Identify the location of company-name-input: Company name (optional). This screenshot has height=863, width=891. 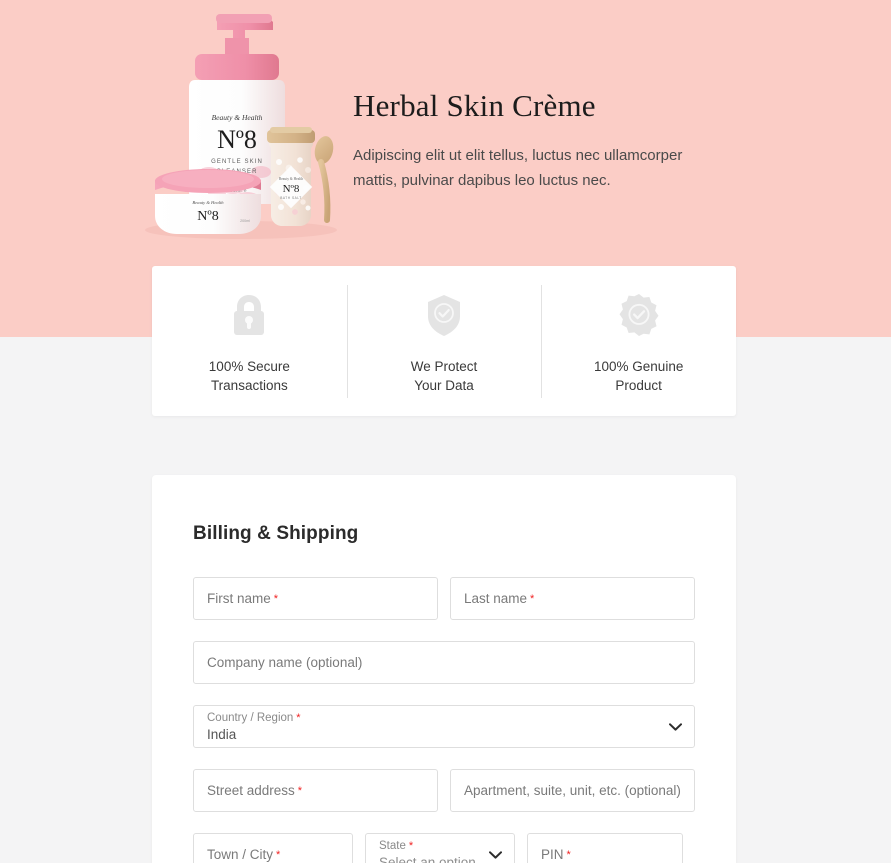
(444, 662).